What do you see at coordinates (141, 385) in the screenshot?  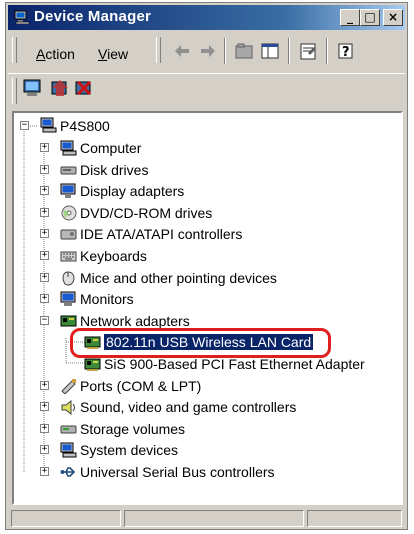 I see `tree-item-label: Ports (COM & LPT)` at bounding box center [141, 385].